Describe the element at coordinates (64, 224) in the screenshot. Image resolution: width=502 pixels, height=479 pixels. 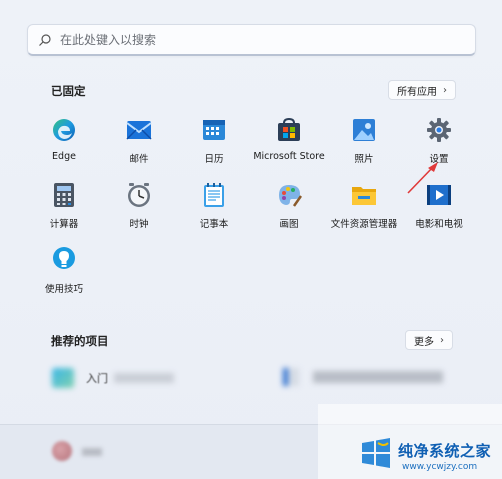
I see `app-label: 计算器` at that location.